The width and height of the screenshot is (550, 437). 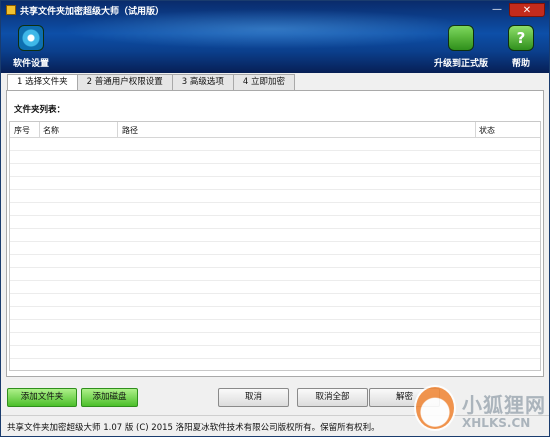 What do you see at coordinates (42, 82) in the screenshot?
I see `tab-select-folder: 1 选择文件夹` at bounding box center [42, 82].